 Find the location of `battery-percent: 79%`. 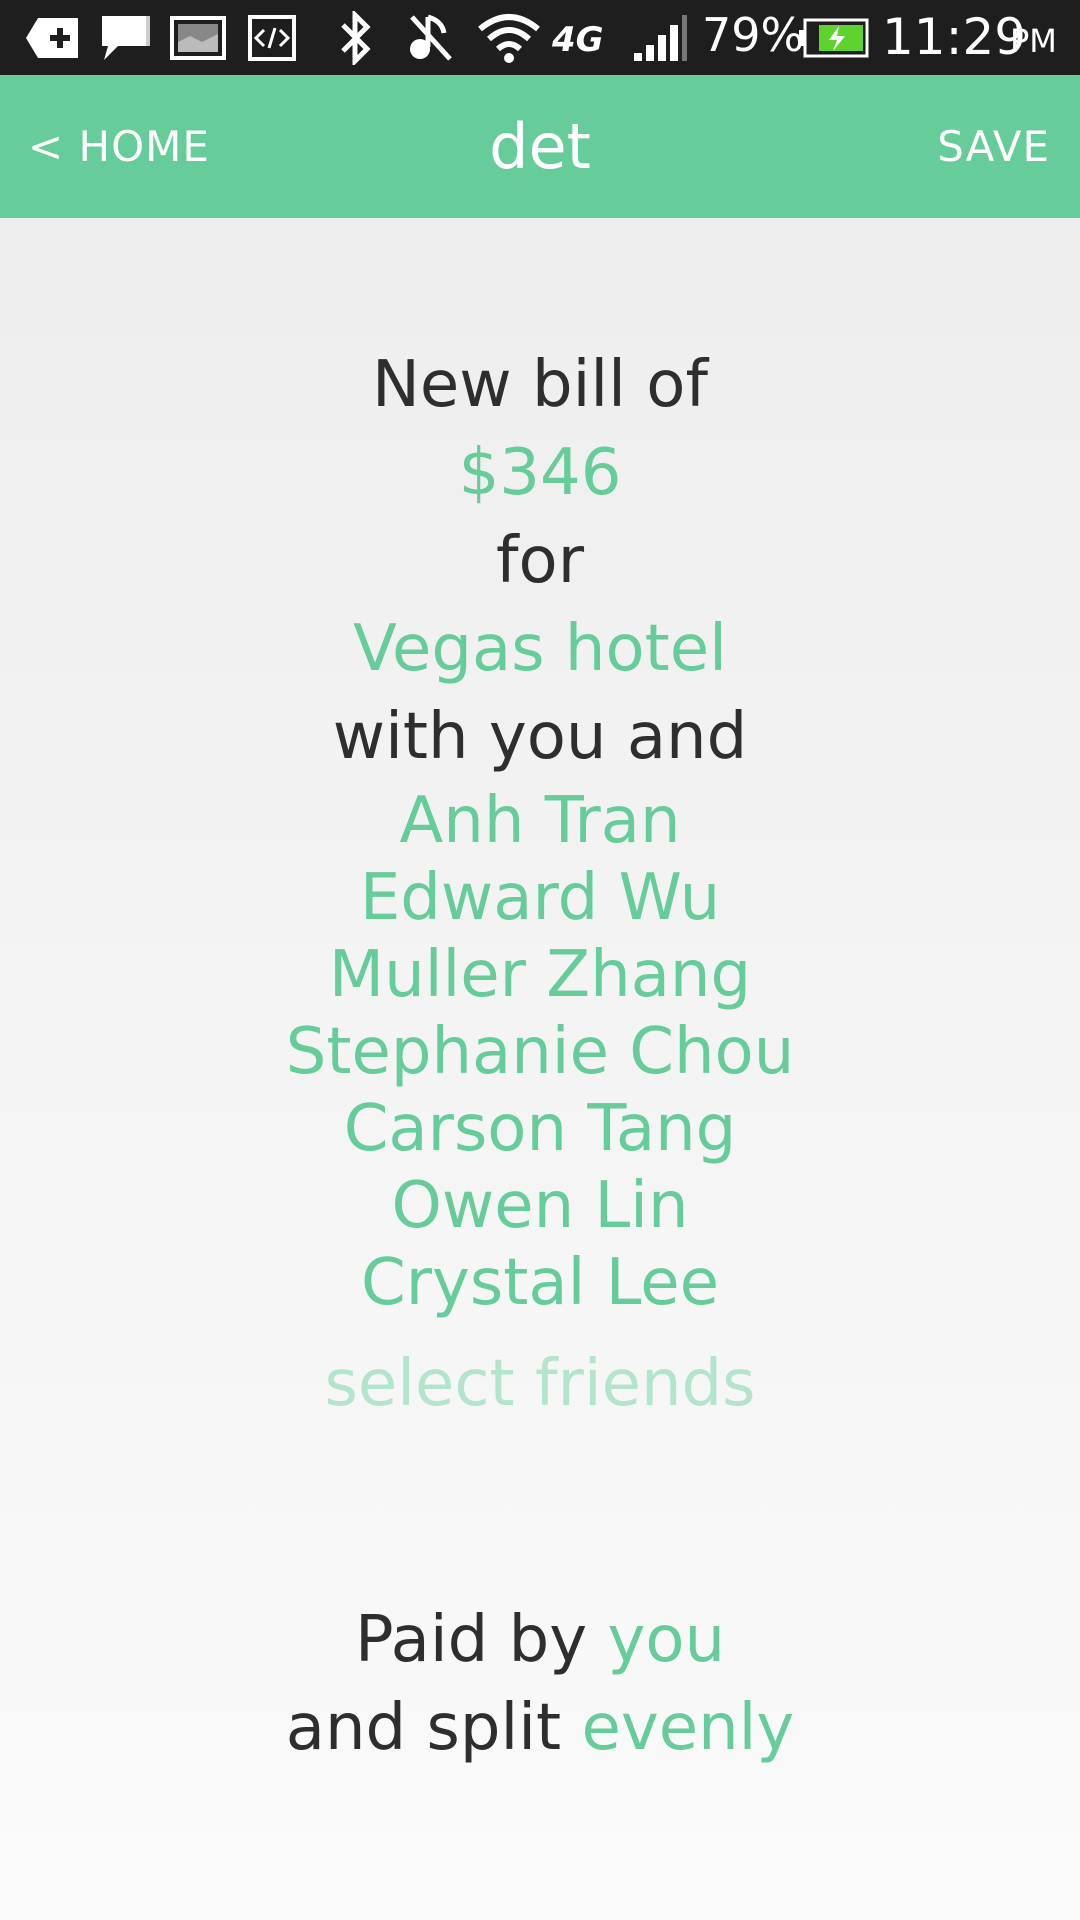

battery-percent: 79% is located at coordinates (753, 35).